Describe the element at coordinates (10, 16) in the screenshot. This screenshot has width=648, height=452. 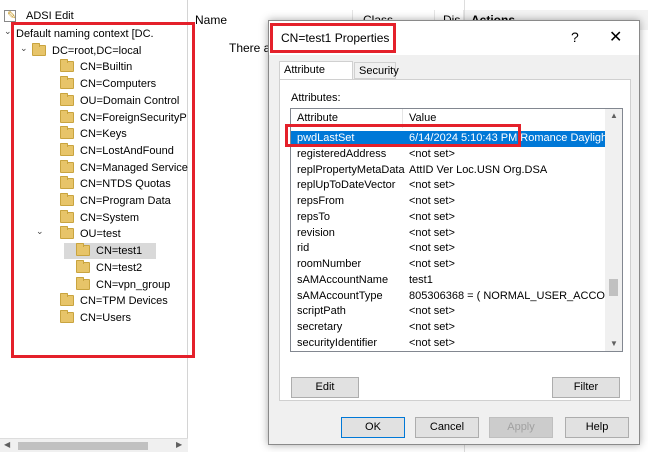
I see `adsi-edit-icon: ✎` at that location.